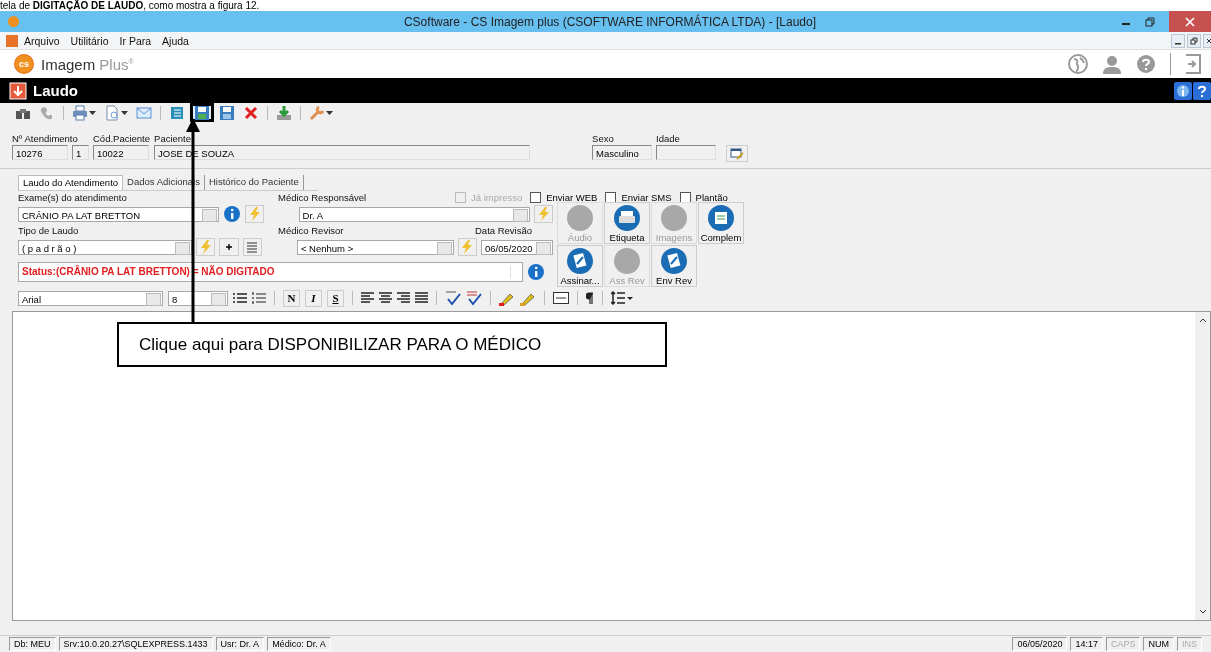 Image resolution: width=1211 pixels, height=652 pixels. Describe the element at coordinates (259, 298) in the screenshot. I see `numbered-list-icon` at that location.